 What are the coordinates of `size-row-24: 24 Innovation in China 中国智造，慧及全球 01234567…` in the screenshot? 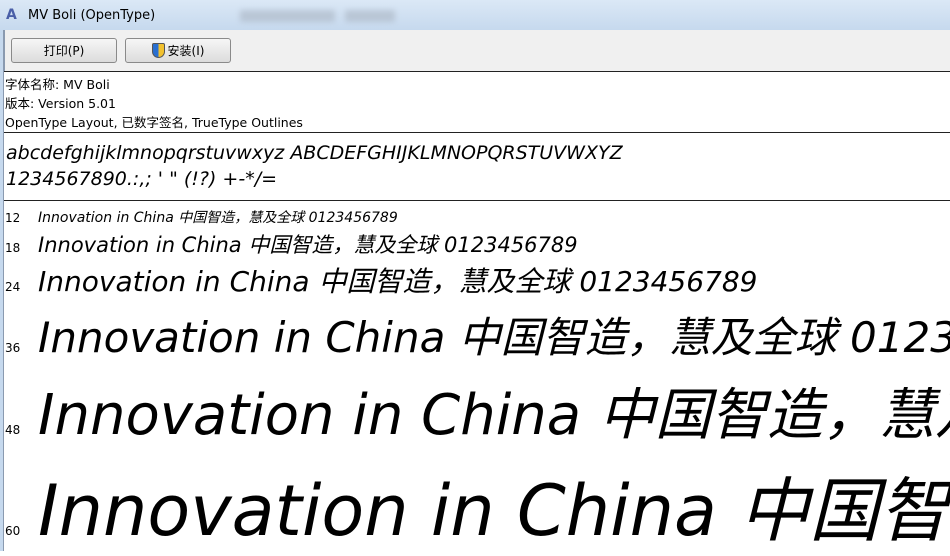 It's located at (381, 280).